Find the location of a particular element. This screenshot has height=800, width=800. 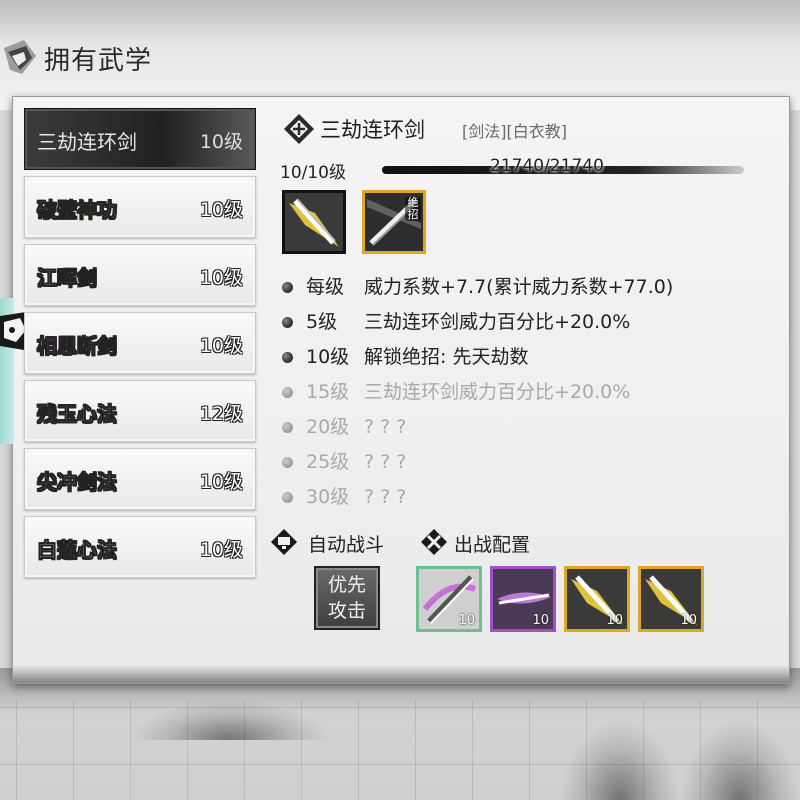

effect-row: 25级 ? ? ? is located at coordinates (477, 462).